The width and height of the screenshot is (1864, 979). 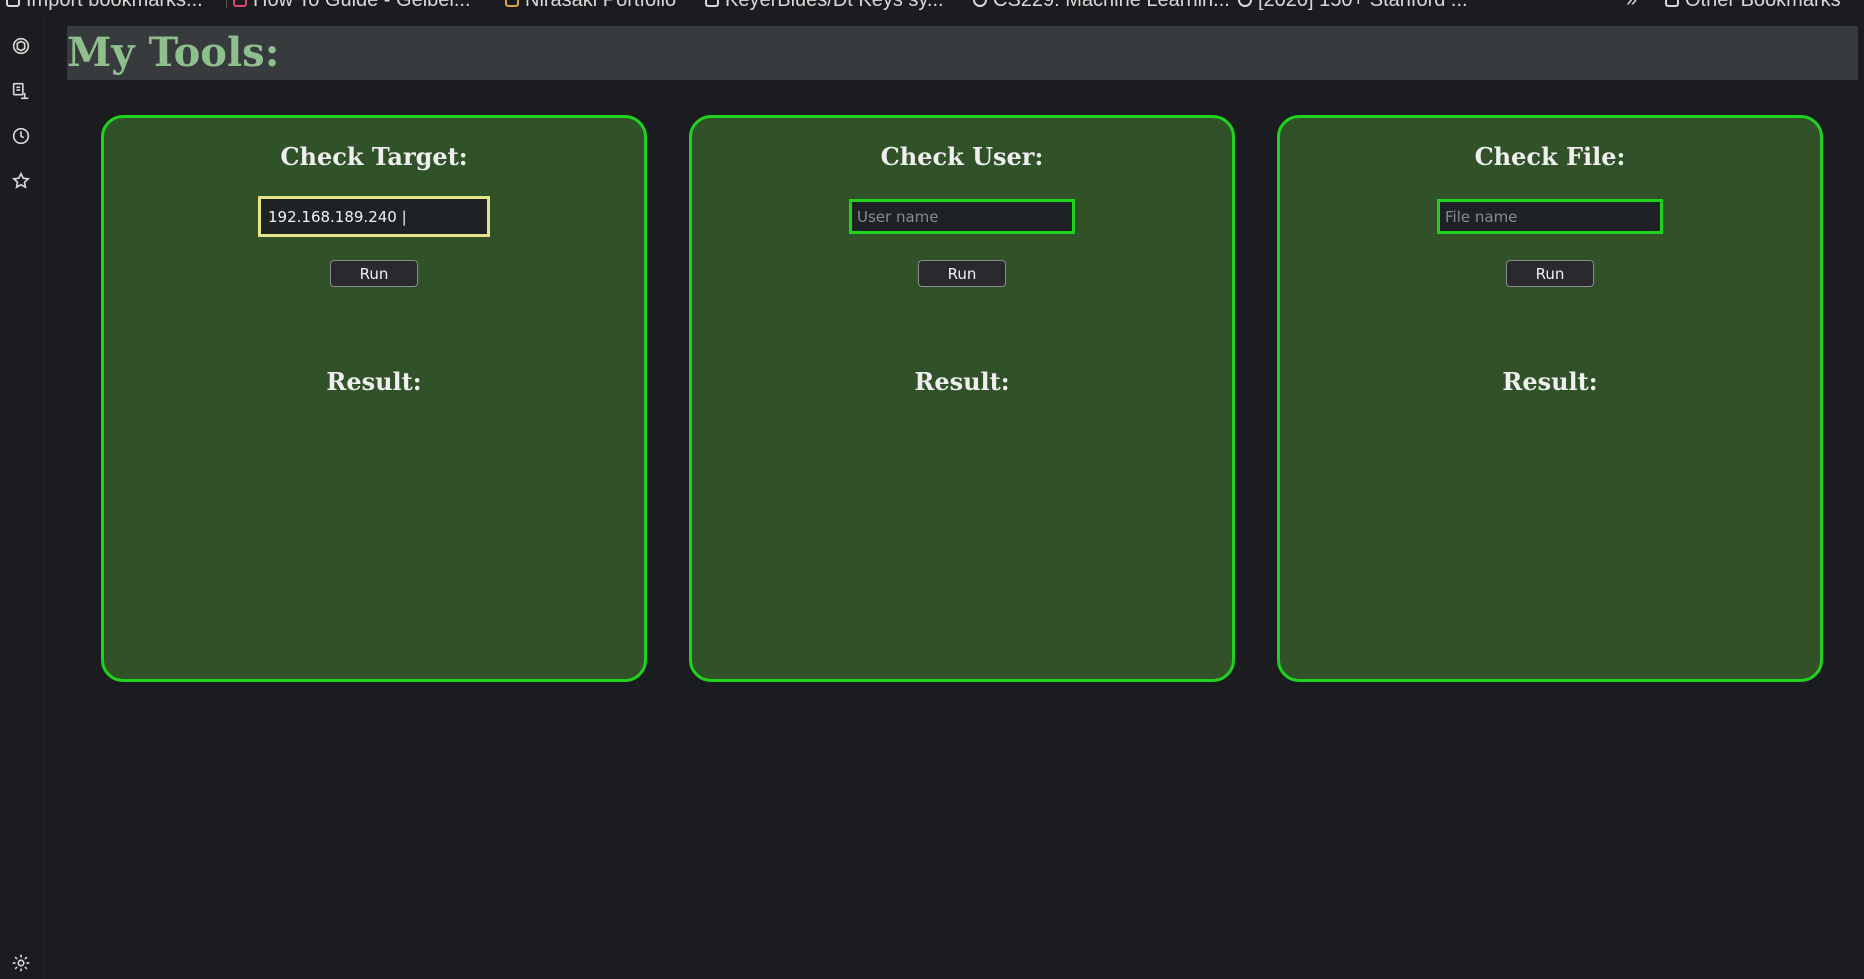 What do you see at coordinates (21, 46) in the screenshot?
I see `chatgpt-icon` at bounding box center [21, 46].